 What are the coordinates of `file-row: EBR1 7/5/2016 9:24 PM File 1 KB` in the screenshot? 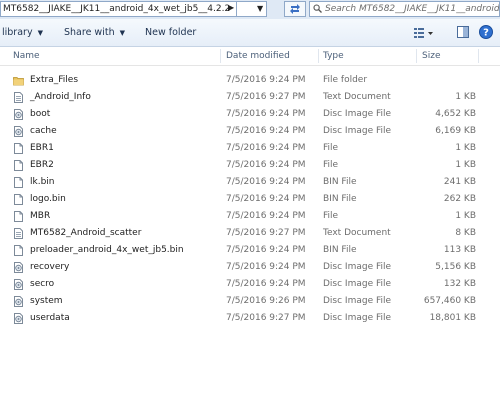 It's located at (250, 148).